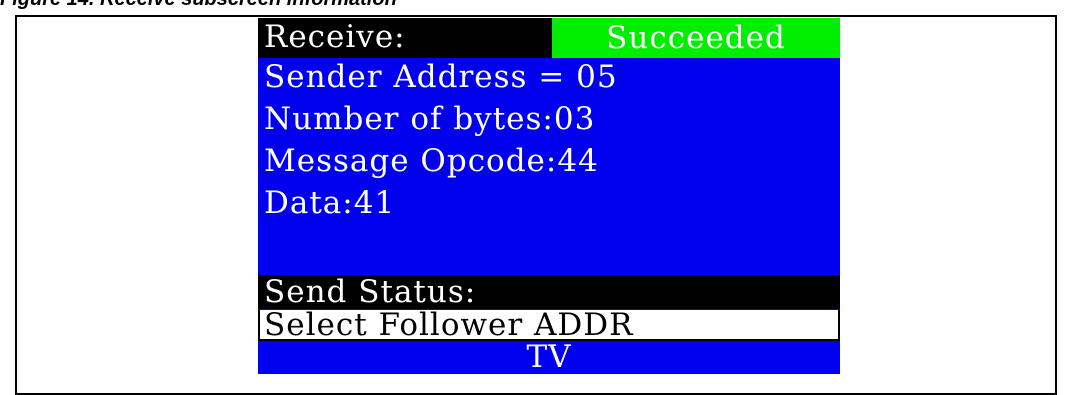 This screenshot has height=395, width=1076. Describe the element at coordinates (431, 161) in the screenshot. I see `message-opcode: Message Opcode:44` at that location.